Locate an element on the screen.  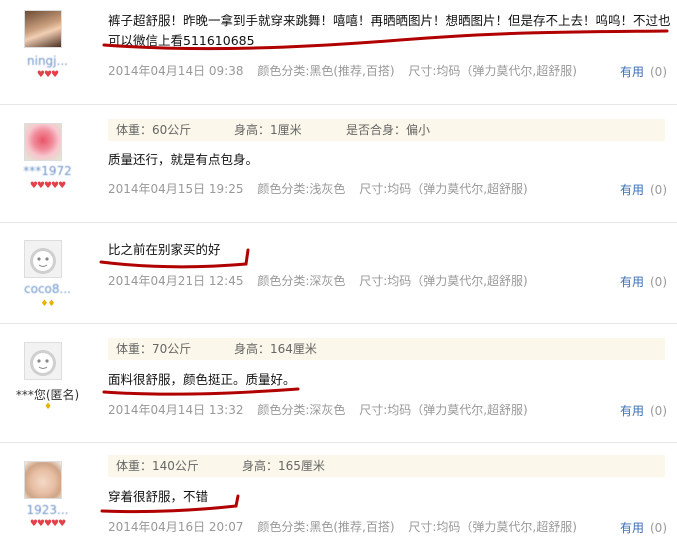
username: ***1972 is located at coordinates (47, 171).